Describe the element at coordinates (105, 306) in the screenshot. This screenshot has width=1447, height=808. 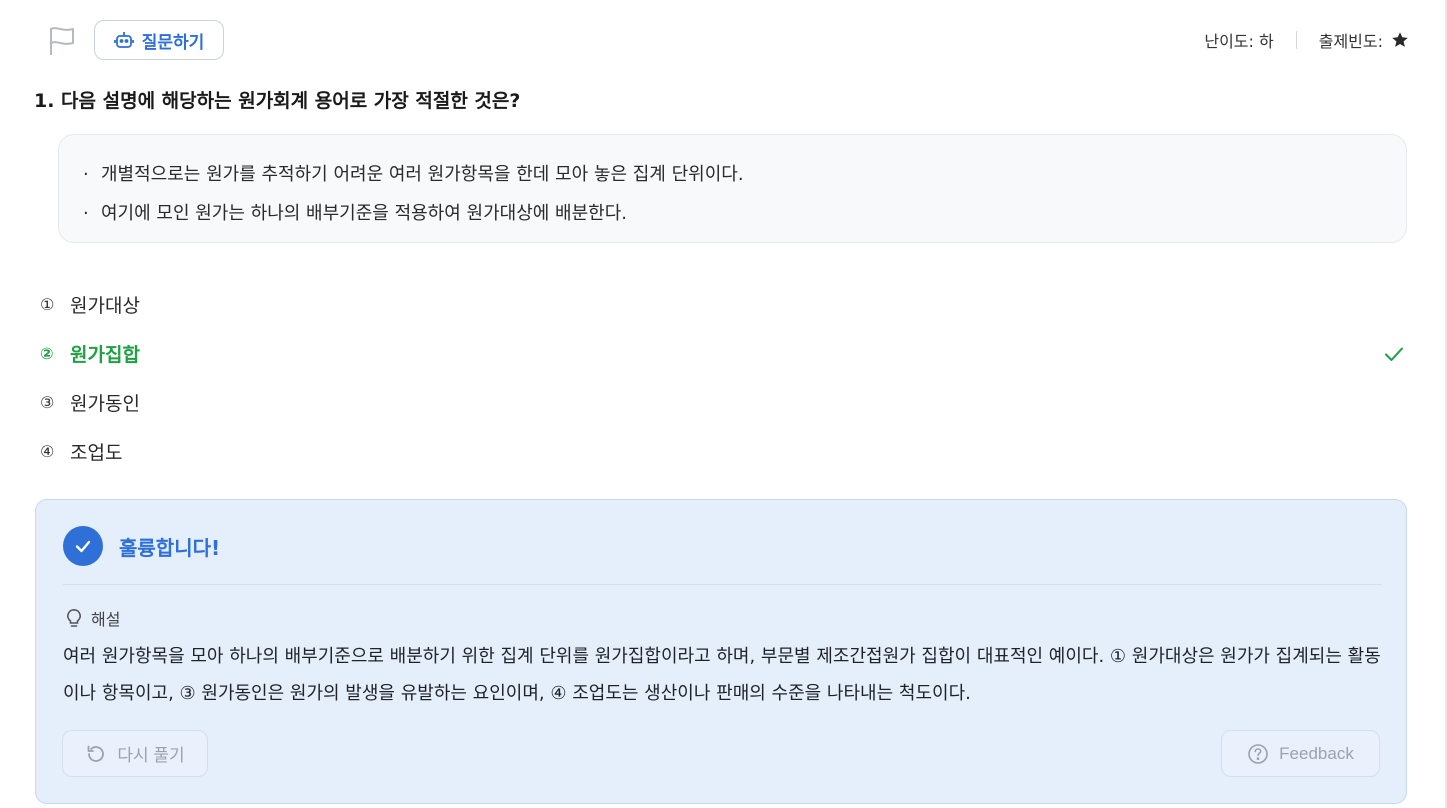
I see `option-label: 원가대상` at that location.